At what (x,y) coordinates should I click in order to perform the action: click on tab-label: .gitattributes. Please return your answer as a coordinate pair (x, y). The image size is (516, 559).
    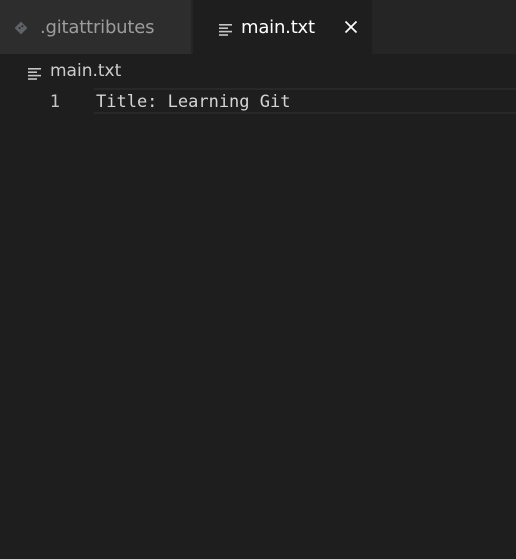
    Looking at the image, I should click on (97, 27).